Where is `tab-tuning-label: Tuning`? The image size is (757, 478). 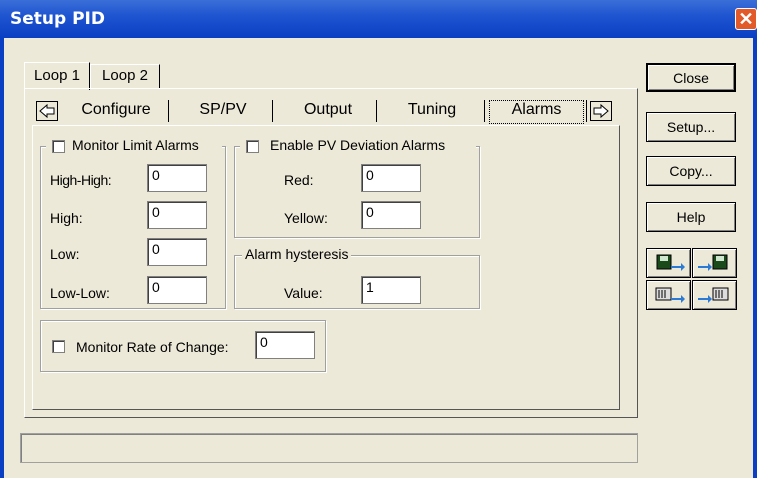 tab-tuning-label: Tuning is located at coordinates (432, 109).